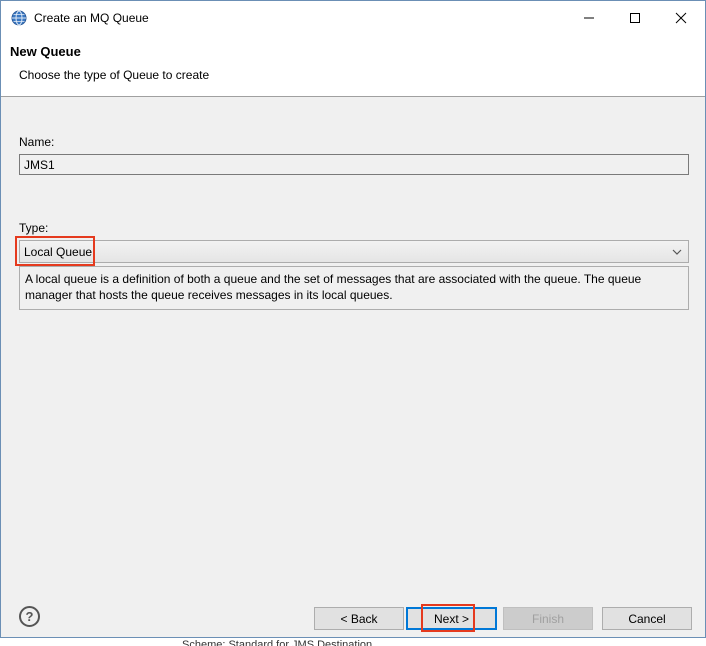 This screenshot has width=706, height=646. What do you see at coordinates (114, 75) in the screenshot?
I see `page-description: Choose the type of Queue to create` at bounding box center [114, 75].